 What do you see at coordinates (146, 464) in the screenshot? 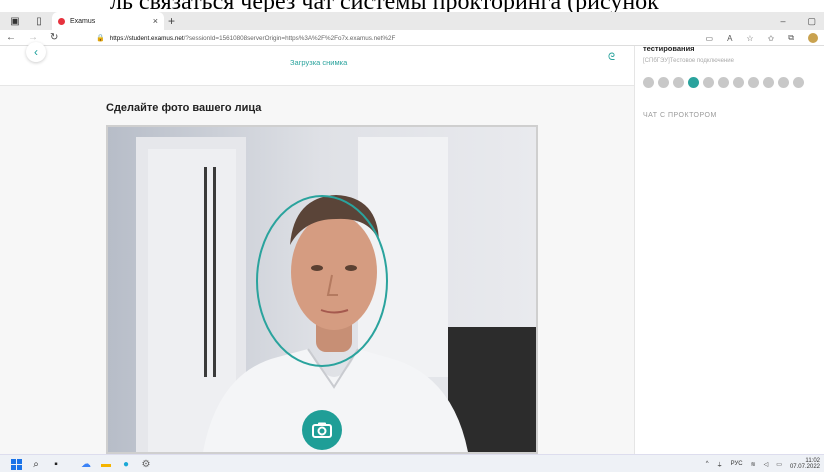
I see `settings-icon: ⚙` at bounding box center [146, 464].